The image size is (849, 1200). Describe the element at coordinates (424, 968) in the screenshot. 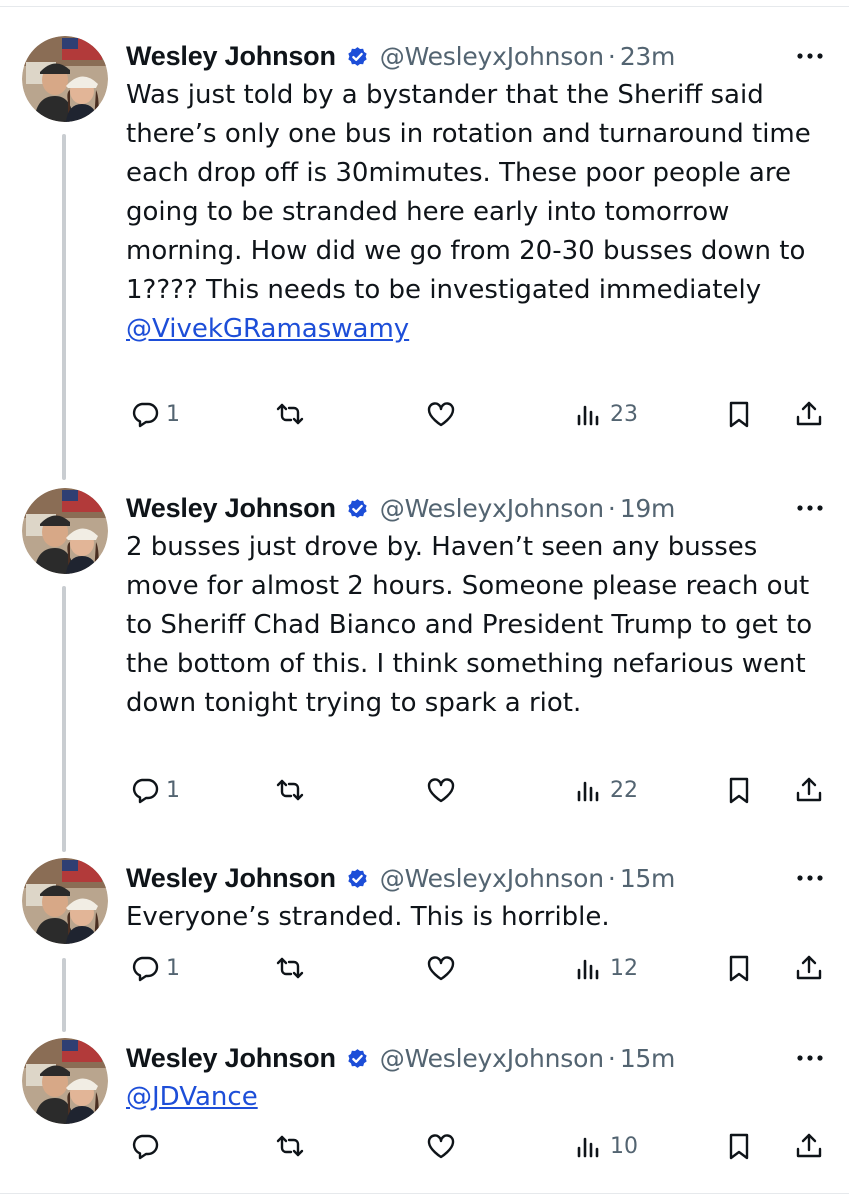

I see `action-bar: 1 12` at that location.